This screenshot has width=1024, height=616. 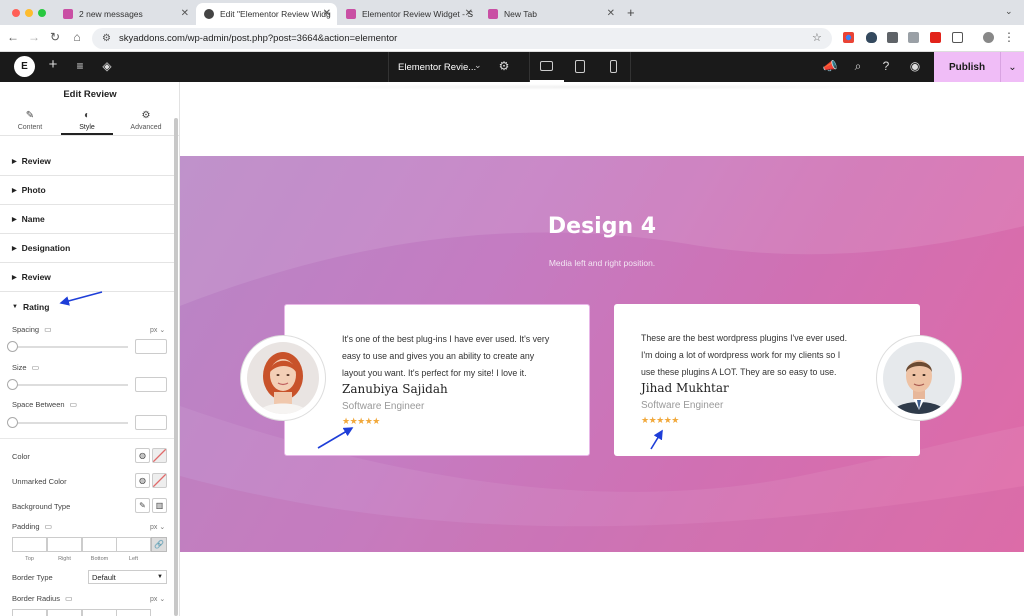 What do you see at coordinates (34, 37) in the screenshot?
I see `forward-arrow-icon: →` at bounding box center [34, 37].